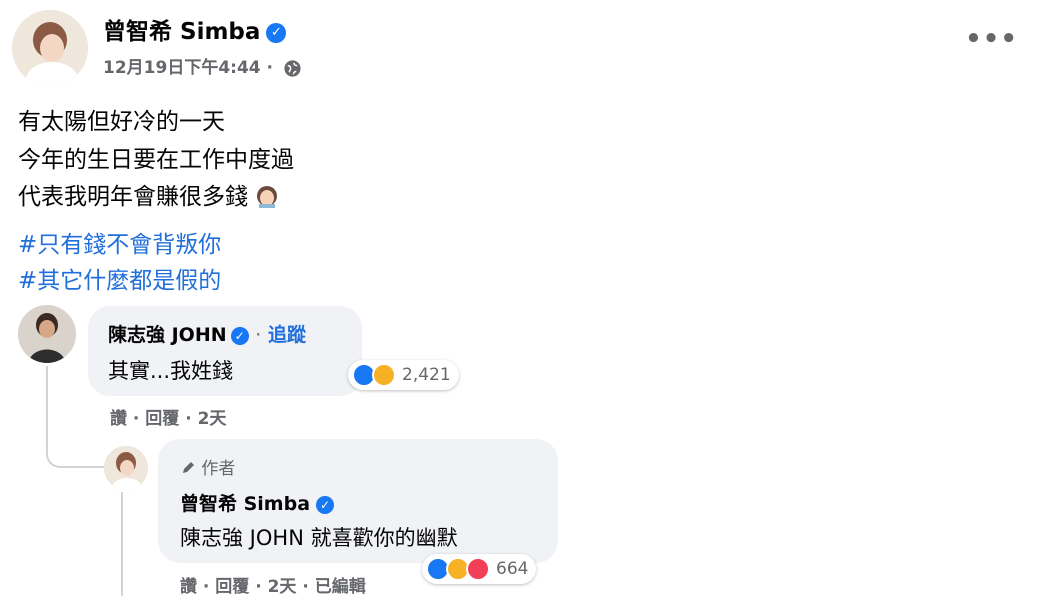  What do you see at coordinates (121, 122) in the screenshot?
I see `post-text-line-1: 有太陽但好冷的一天` at bounding box center [121, 122].